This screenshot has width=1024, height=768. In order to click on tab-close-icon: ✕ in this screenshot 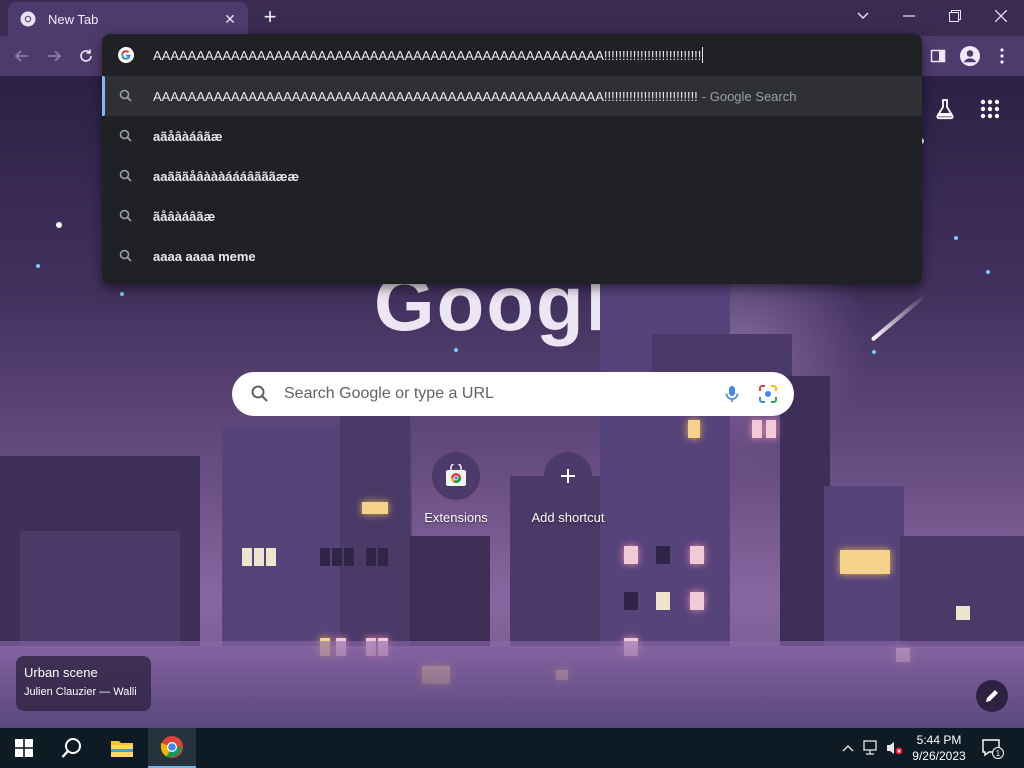, I will do `click(230, 19)`.